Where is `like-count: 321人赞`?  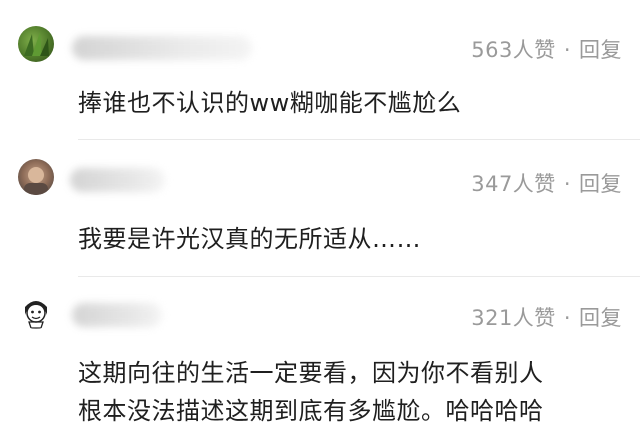
like-count: 321人赞 is located at coordinates (513, 318).